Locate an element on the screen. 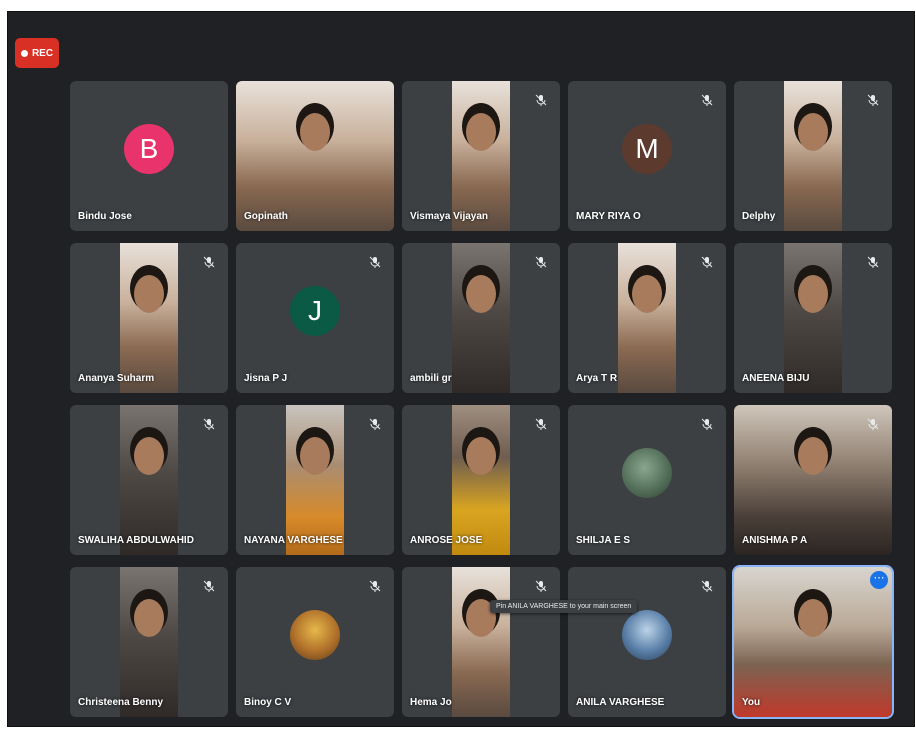 Image resolution: width=916 pixels, height=729 pixels. participant-name: ANROSE JOSE is located at coordinates (446, 540).